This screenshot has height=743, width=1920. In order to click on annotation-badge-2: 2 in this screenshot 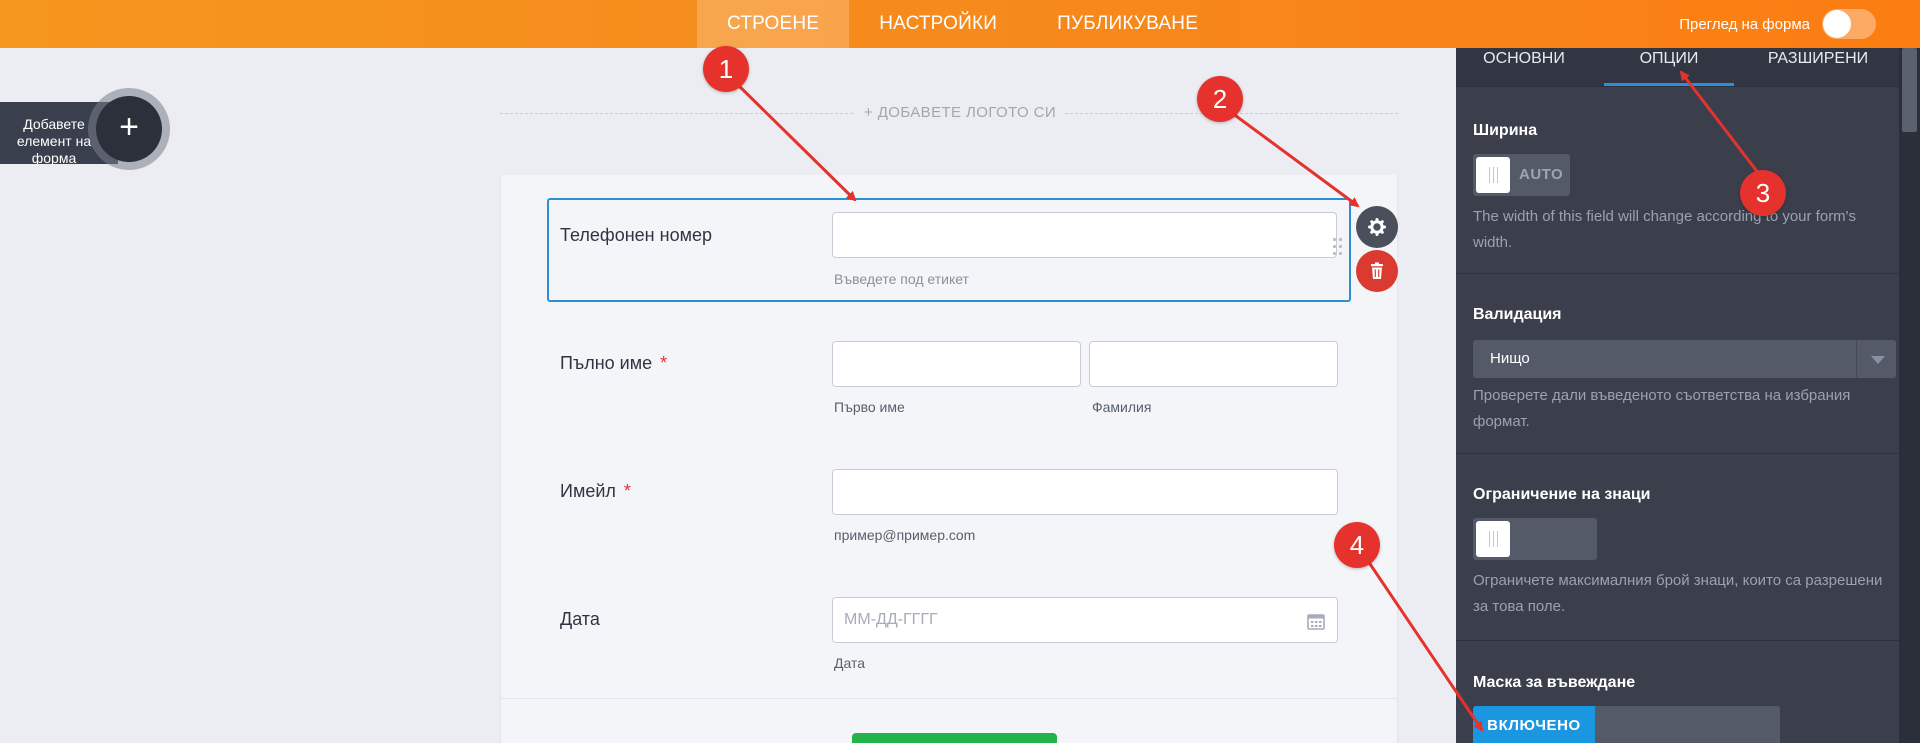, I will do `click(1220, 99)`.